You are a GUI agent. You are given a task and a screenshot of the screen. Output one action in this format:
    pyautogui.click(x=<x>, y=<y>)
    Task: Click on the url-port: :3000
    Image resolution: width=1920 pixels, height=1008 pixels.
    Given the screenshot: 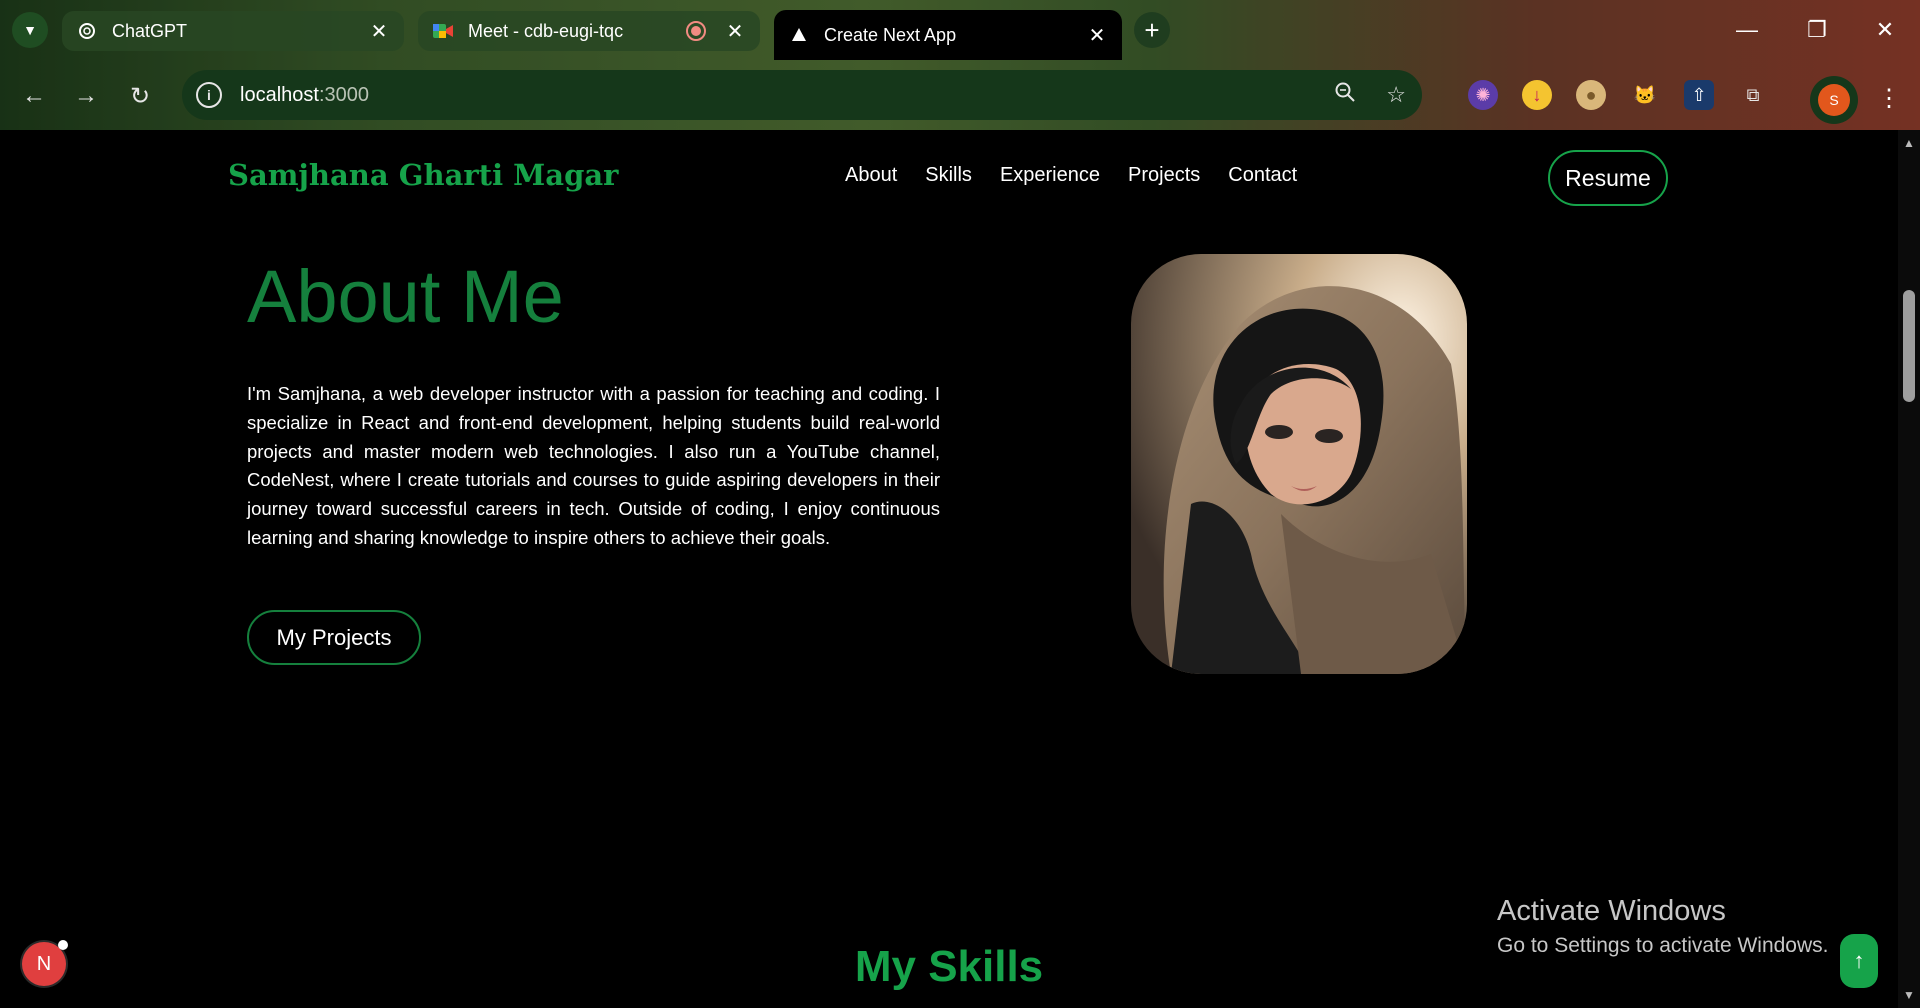 What is the action you would take?
    pyautogui.click(x=343, y=94)
    